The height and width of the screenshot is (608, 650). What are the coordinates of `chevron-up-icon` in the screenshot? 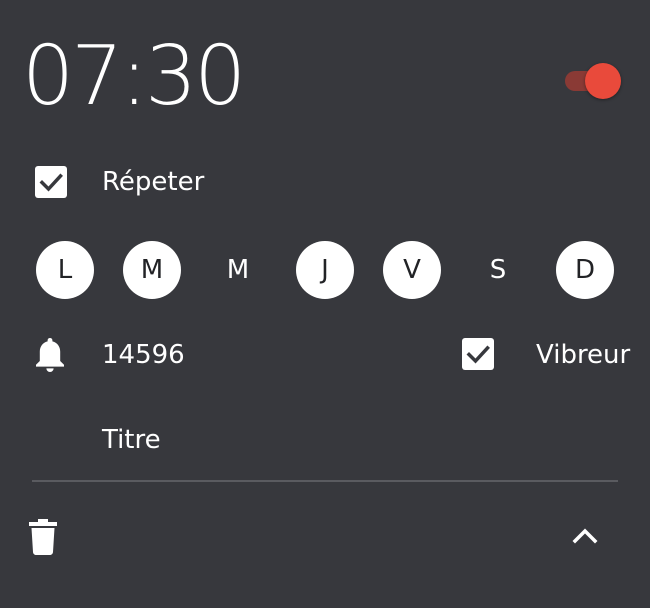 It's located at (585, 537).